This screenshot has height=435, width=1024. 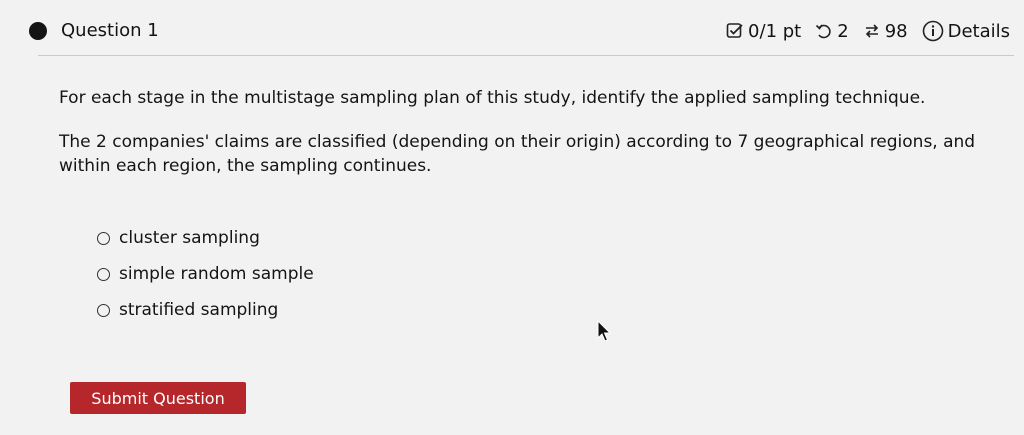 I want to click on option-label: cluster sampling, so click(x=189, y=238).